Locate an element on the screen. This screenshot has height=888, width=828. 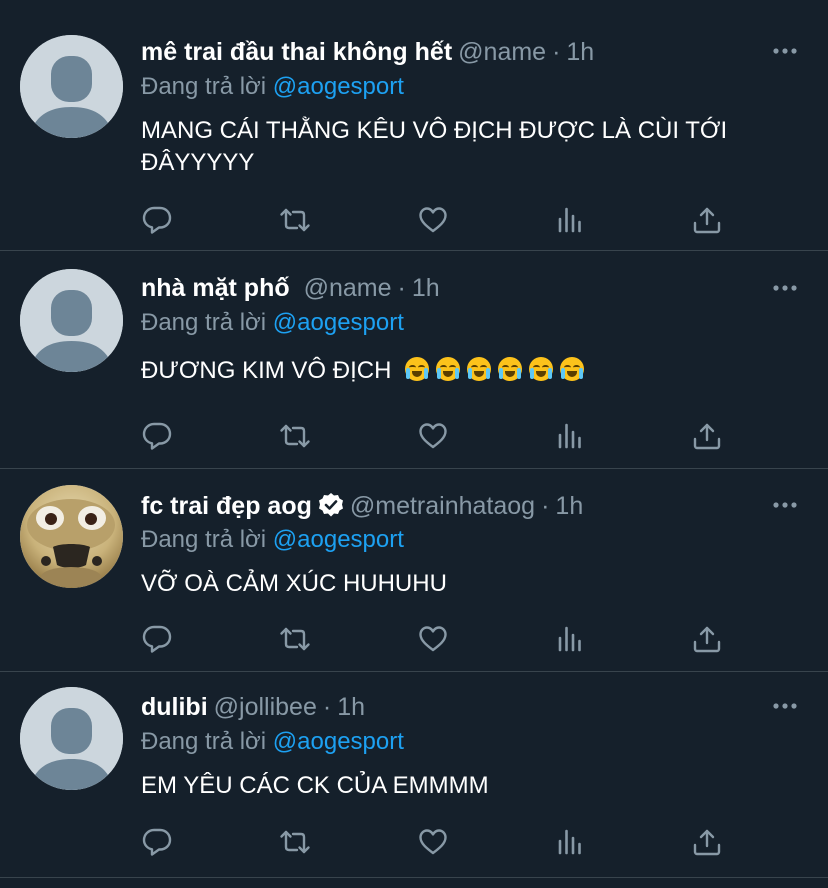
display-name: fc trai đẹp aog is located at coordinates (226, 506).